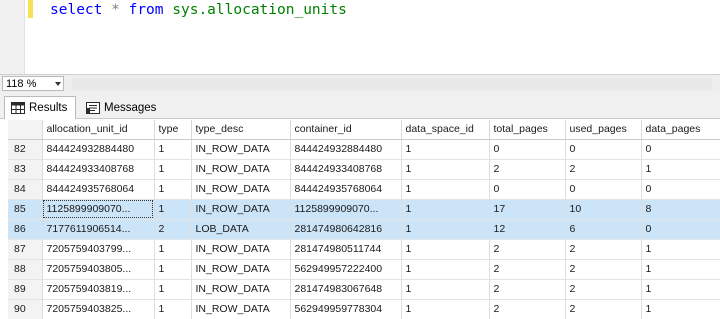  What do you see at coordinates (603, 229) in the screenshot?
I see `grid-cell: 6` at bounding box center [603, 229].